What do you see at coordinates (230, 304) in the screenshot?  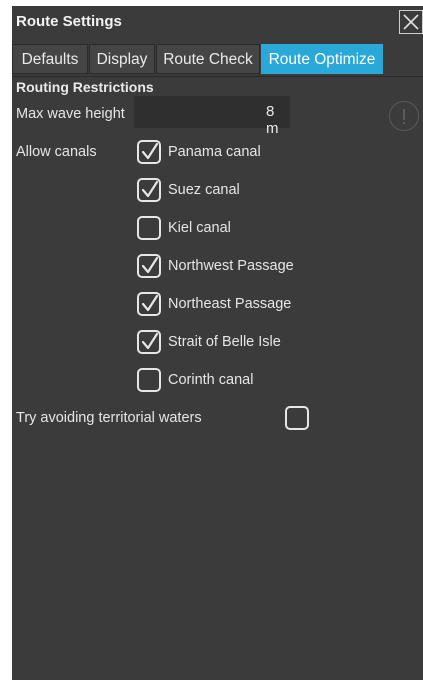 I see `canal-label: Northeast Passage` at bounding box center [230, 304].